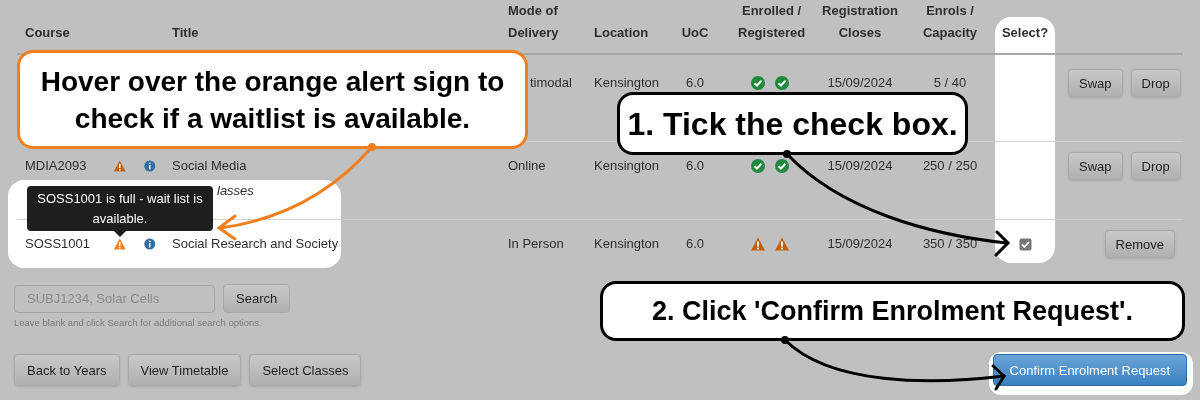  What do you see at coordinates (695, 33) in the screenshot?
I see `column-header: UoC` at bounding box center [695, 33].